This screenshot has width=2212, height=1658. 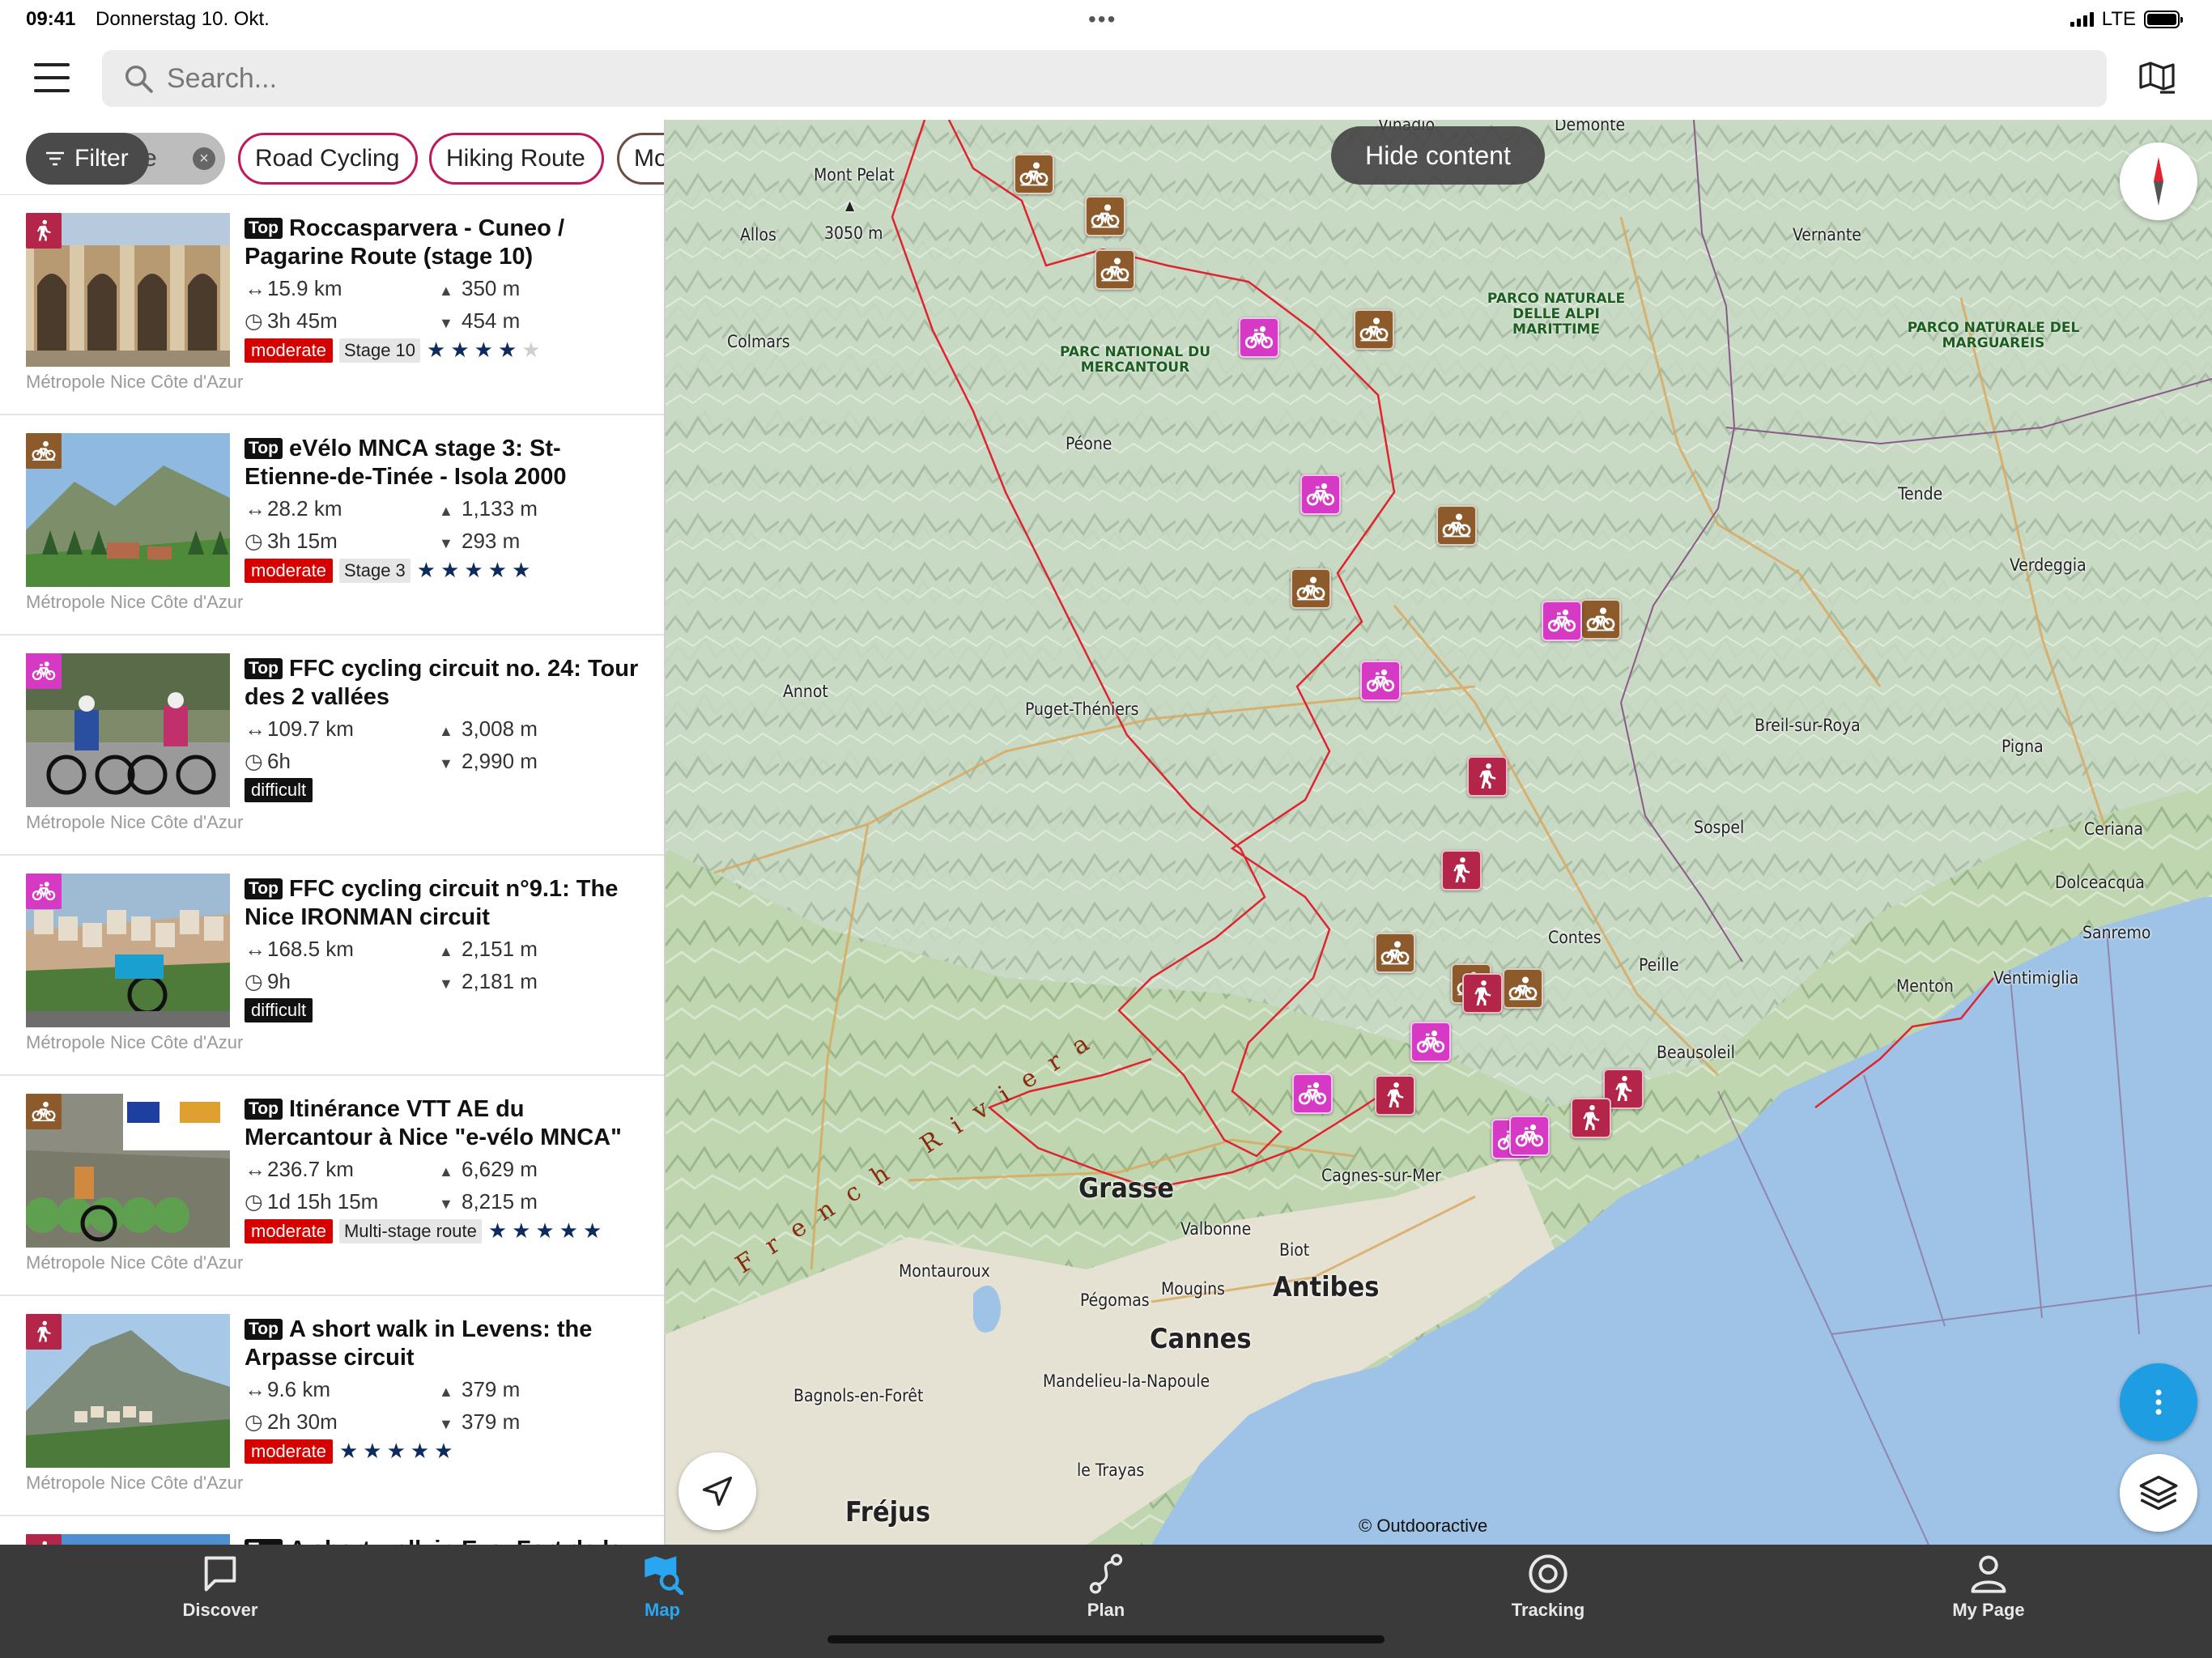 What do you see at coordinates (254, 981) in the screenshot?
I see `clock-icon: ◷` at bounding box center [254, 981].